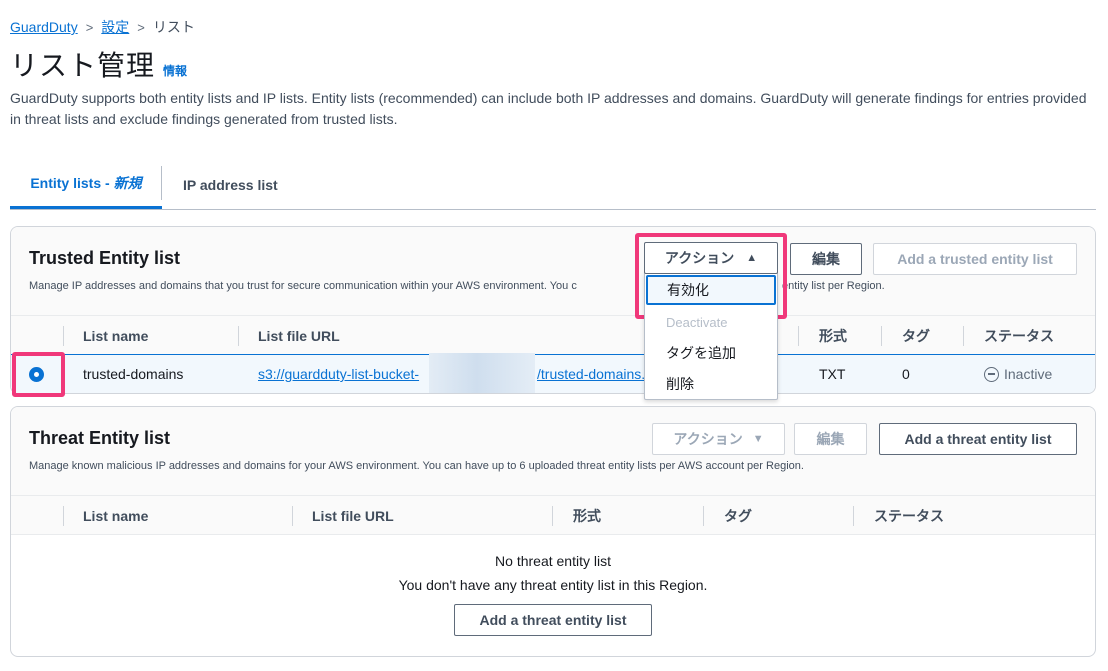 Image resolution: width=1108 pixels, height=671 pixels. Describe the element at coordinates (553, 335) in the screenshot. I see `trusted-table-header: List name List file URL 形式 タグ ステータス` at that location.